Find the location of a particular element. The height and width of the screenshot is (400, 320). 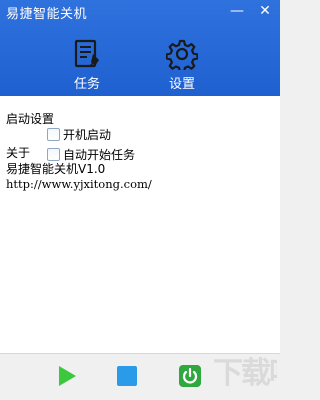

nav-settings: 设置 is located at coordinates (182, 66).